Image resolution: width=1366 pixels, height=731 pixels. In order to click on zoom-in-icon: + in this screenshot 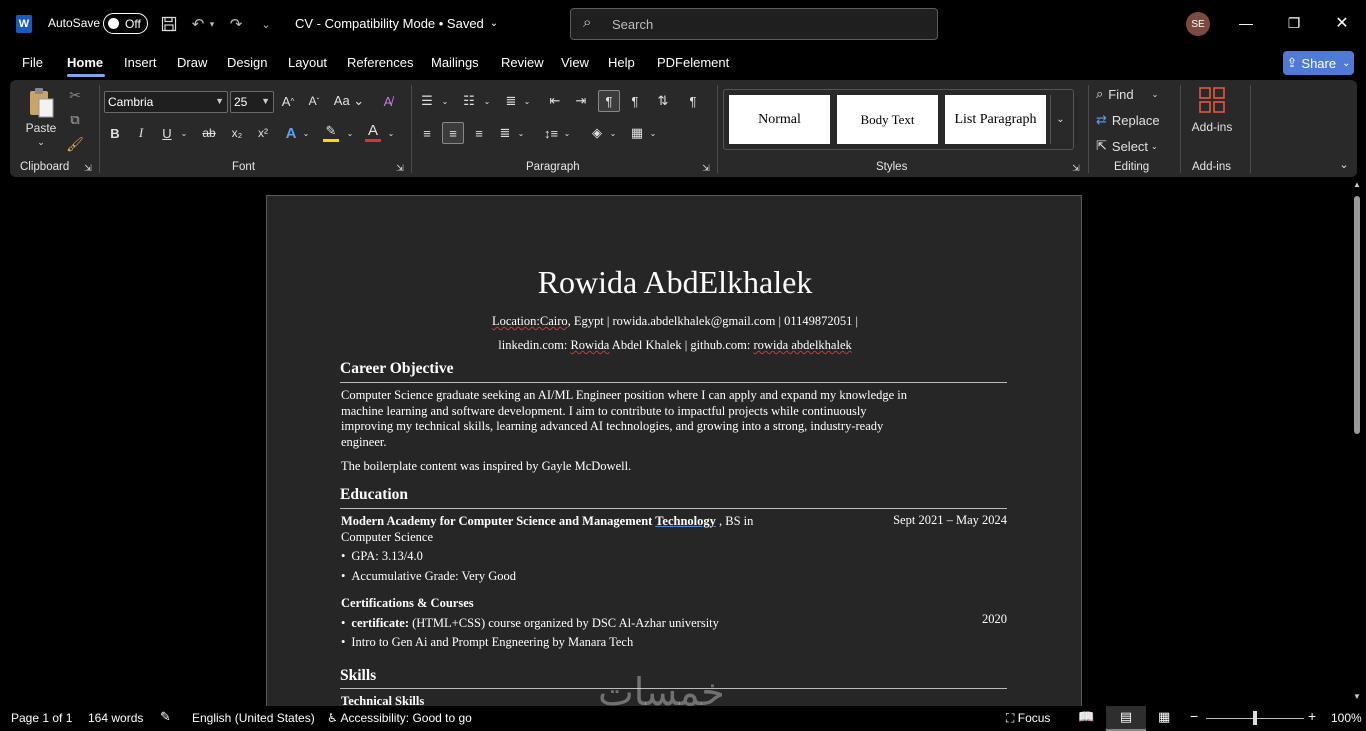, I will do `click(1312, 716)`.